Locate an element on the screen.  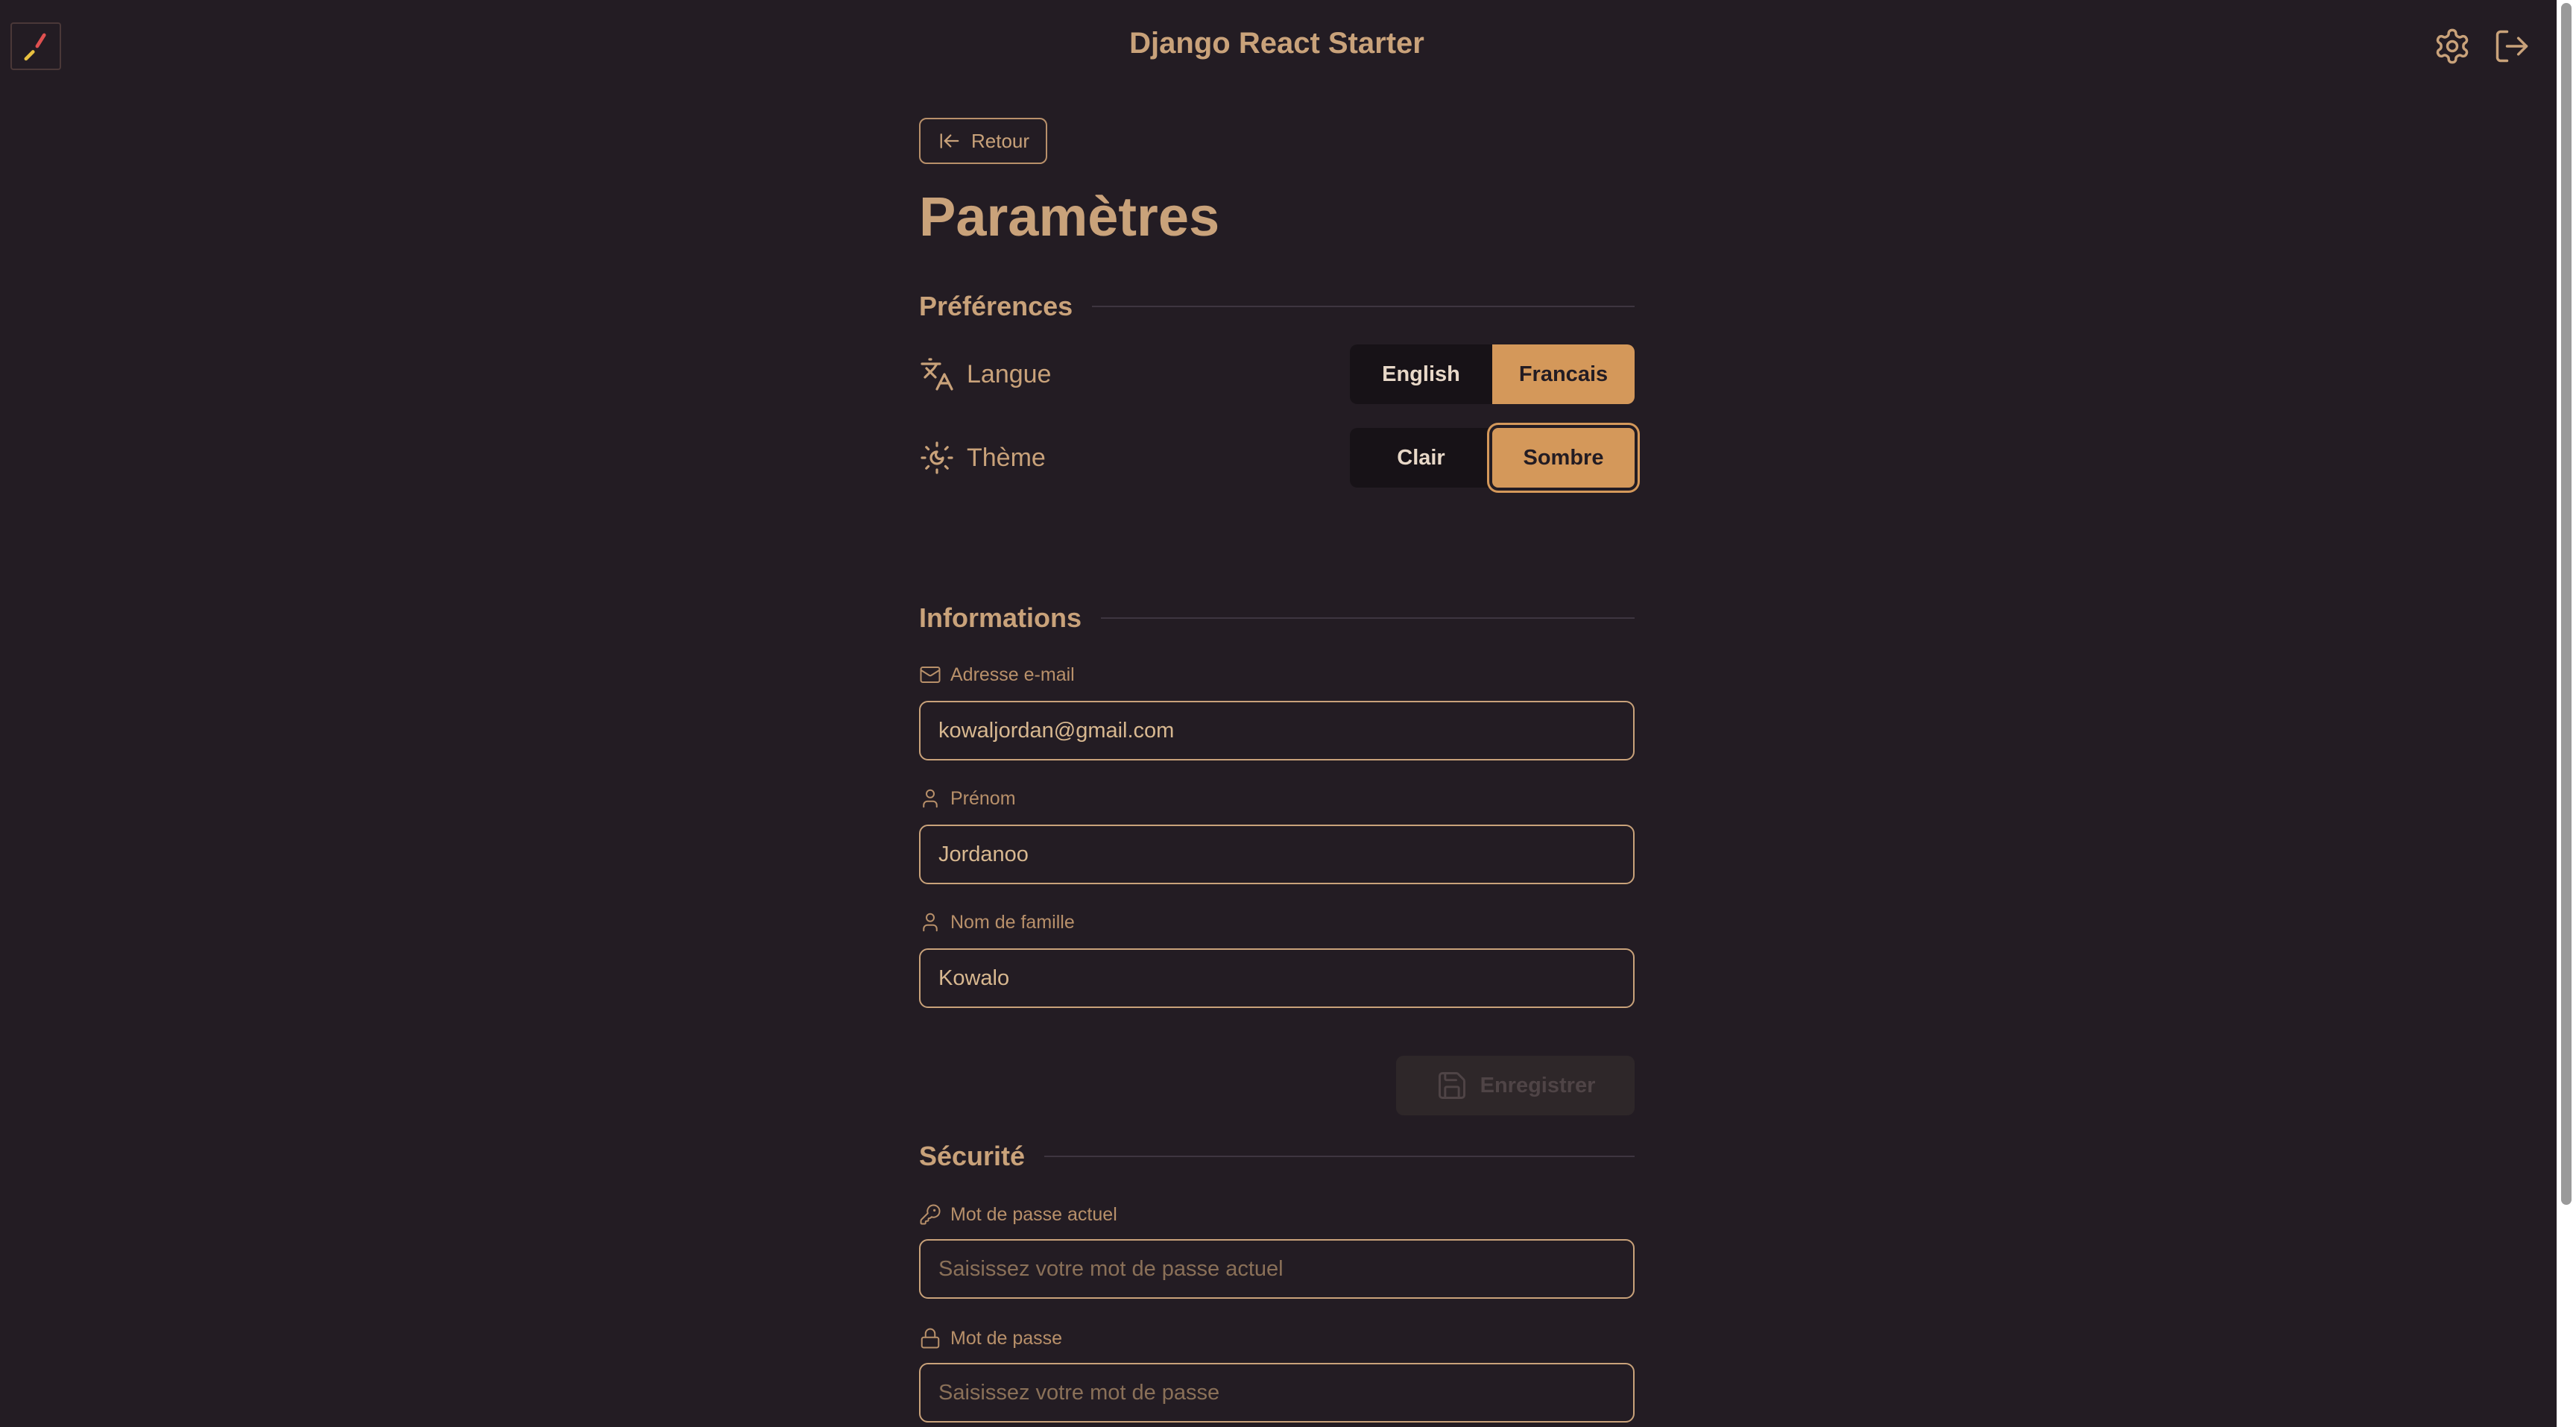
section-preferences: Préférences is located at coordinates (1277, 307).